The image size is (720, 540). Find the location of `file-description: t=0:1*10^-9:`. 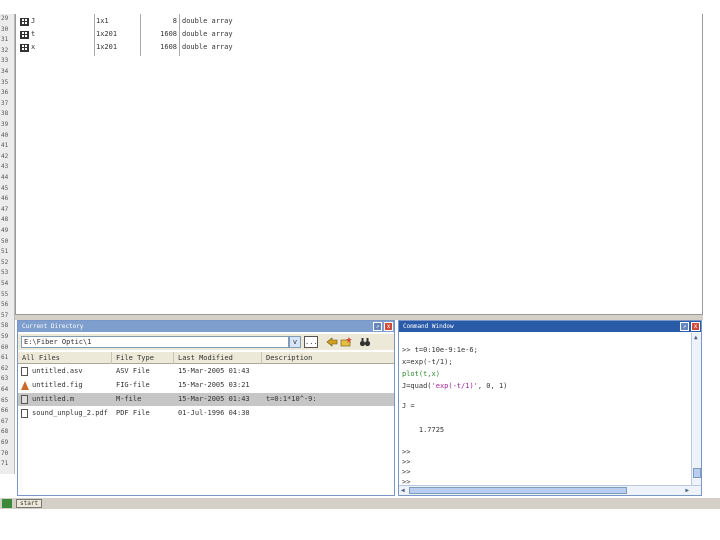

file-description: t=0:1*10^-9: is located at coordinates (291, 399).